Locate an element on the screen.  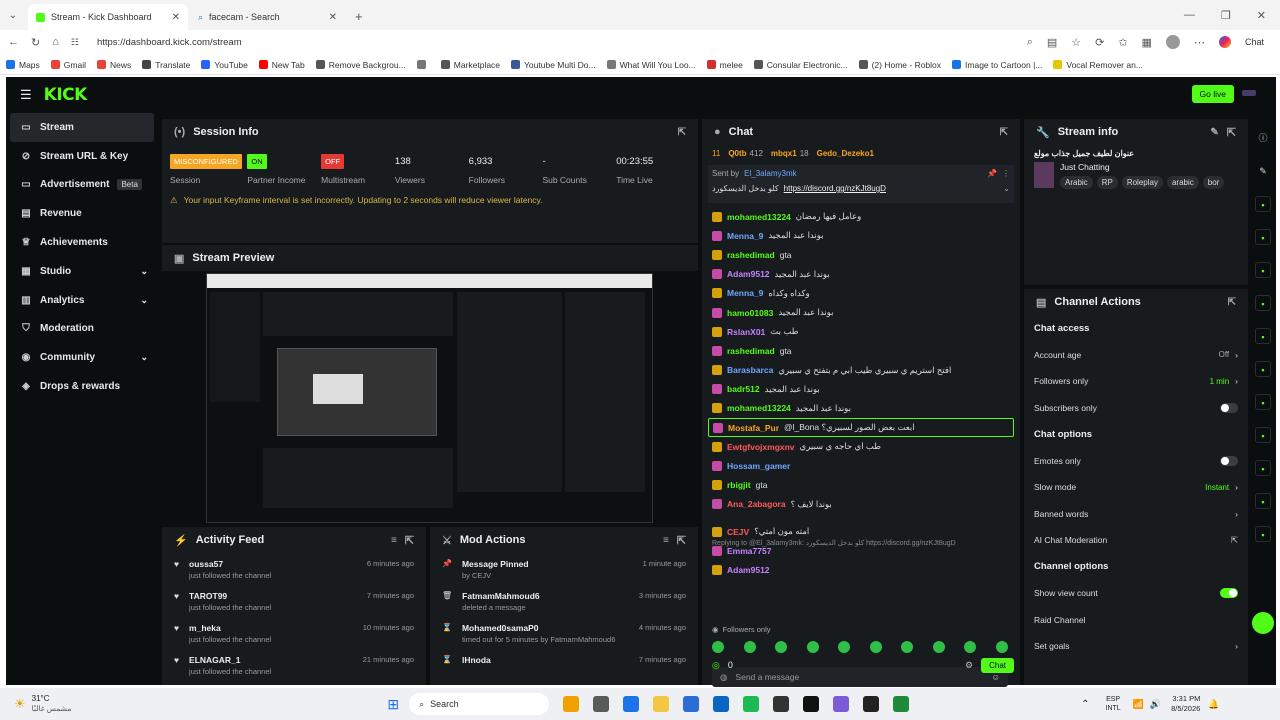
site-info-icon: ☷ is located at coordinates (75, 42).